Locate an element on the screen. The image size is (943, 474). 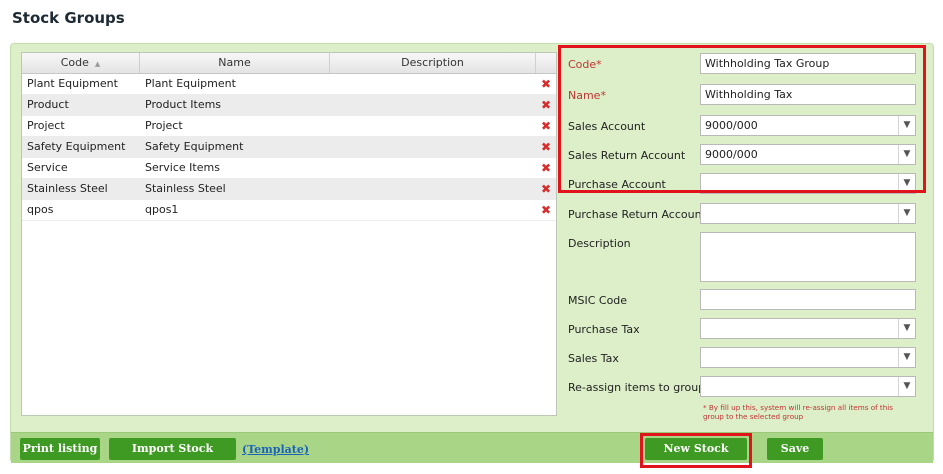
form-row-purchase-return-account: Purchase Return Account ▼ is located at coordinates (747, 217).